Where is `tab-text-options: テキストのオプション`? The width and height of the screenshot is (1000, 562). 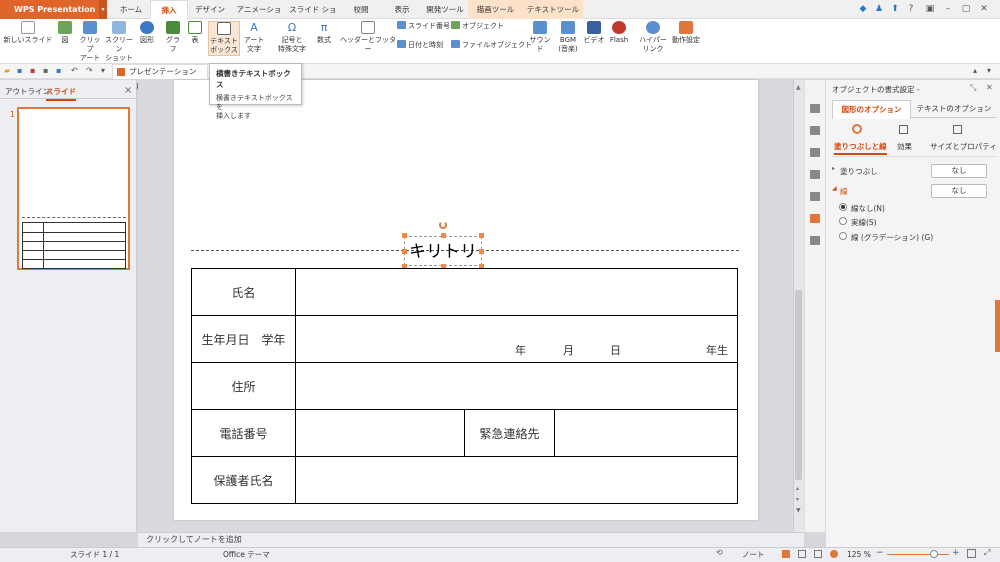
tab-text-options: テキストのオプション is located at coordinates (954, 109).